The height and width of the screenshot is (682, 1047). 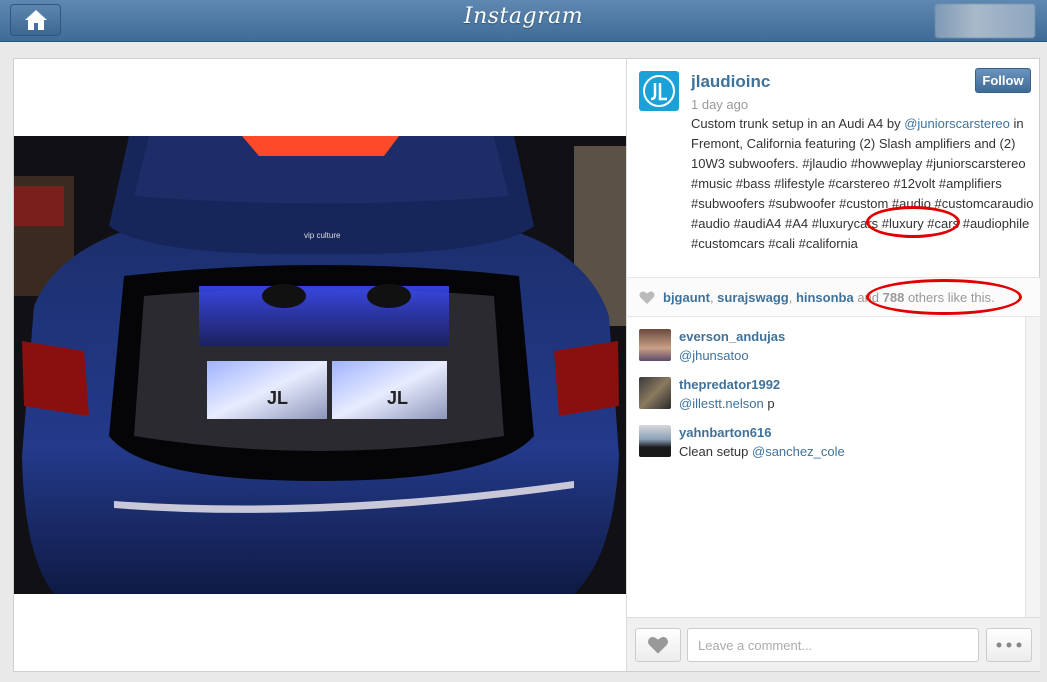 I want to click on comment-text: @illestt.nelson p, so click(x=727, y=403).